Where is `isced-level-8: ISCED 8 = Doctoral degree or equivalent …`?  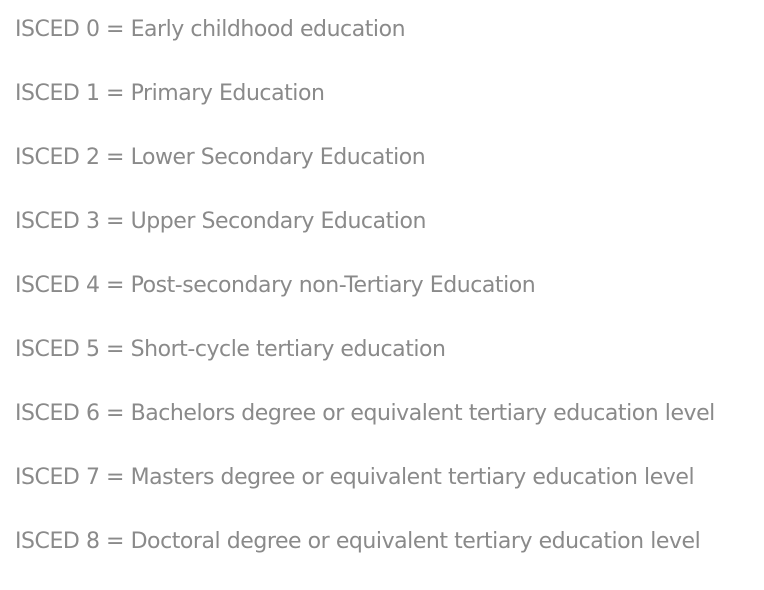 isced-level-8: ISCED 8 = Doctoral degree or equivalent … is located at coordinates (358, 541).